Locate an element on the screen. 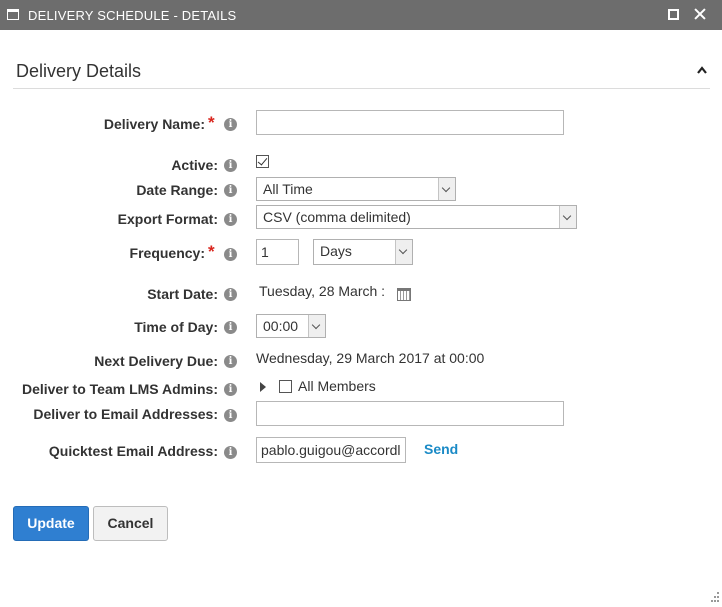 This screenshot has height=607, width=722. next-delivery-label: Next Delivery Due: is located at coordinates (156, 361).